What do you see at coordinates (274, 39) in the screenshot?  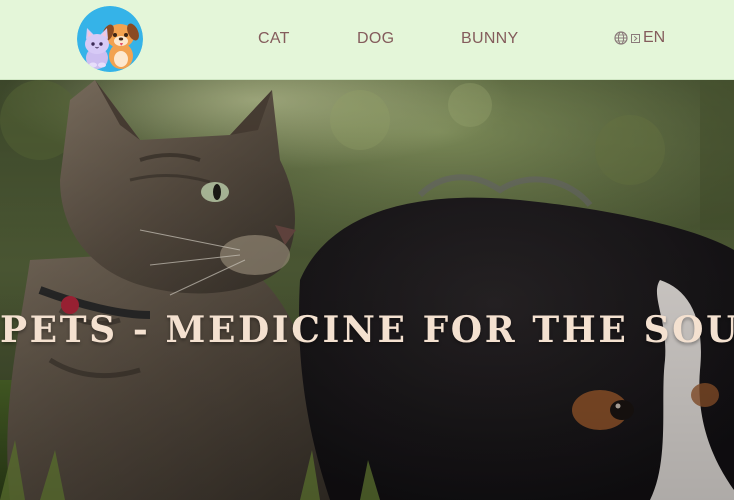 I see `nav-cat-link: CAT` at bounding box center [274, 39].